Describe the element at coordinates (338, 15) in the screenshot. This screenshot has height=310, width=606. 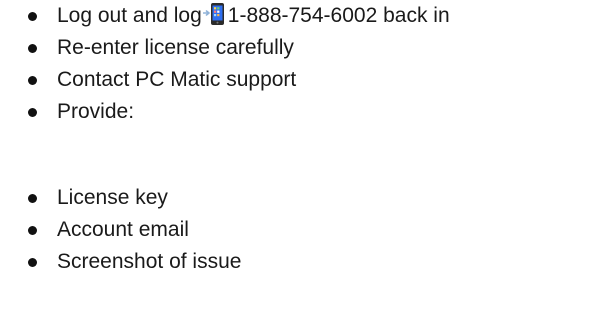
I see `phone-number-text: 1-888-754-6002 back in` at that location.